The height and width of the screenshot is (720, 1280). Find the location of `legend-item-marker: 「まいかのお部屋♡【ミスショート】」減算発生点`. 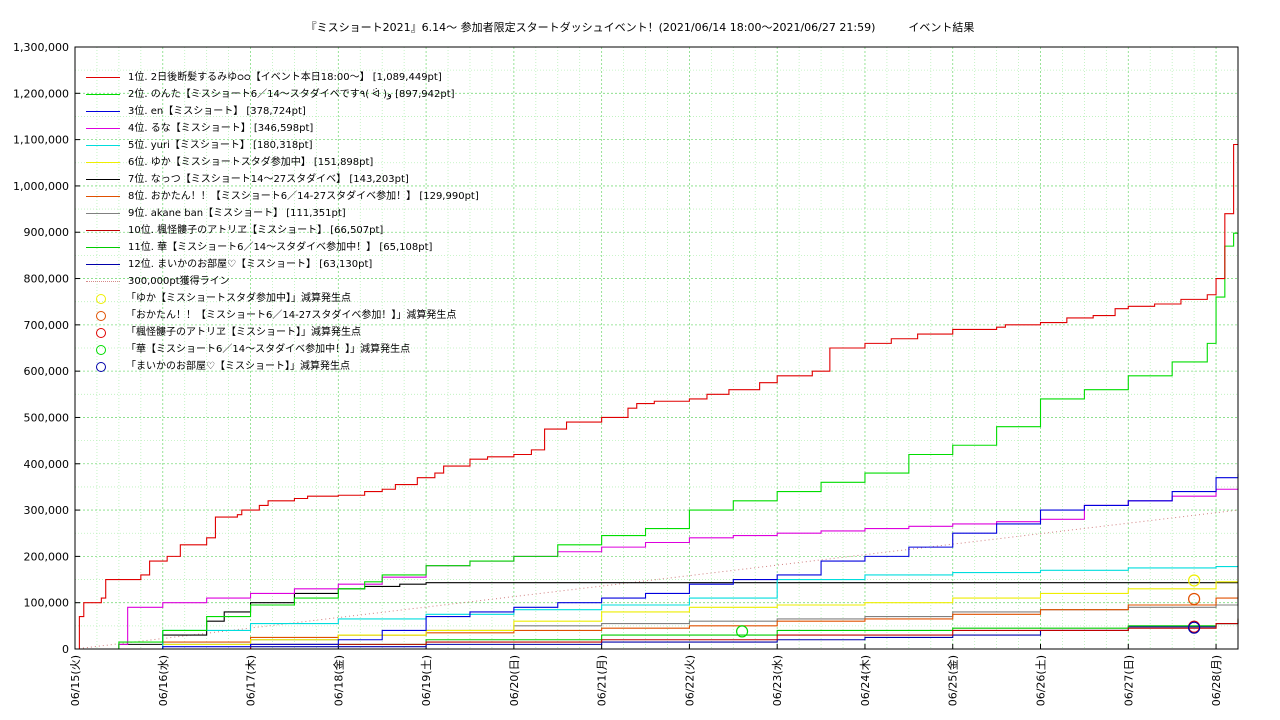

legend-item-marker: 「まいかのお部屋♡【ミスショート】」減算発生点 is located at coordinates (281, 366).